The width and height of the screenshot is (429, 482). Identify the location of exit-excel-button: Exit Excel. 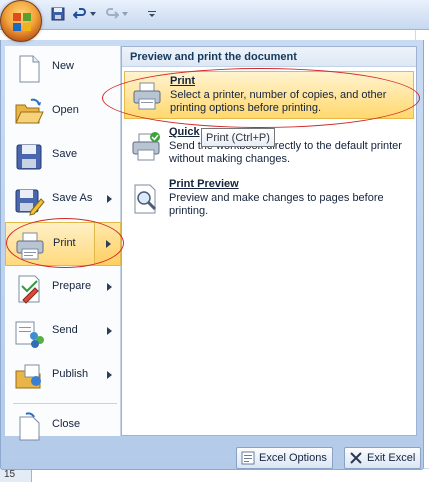
(383, 458).